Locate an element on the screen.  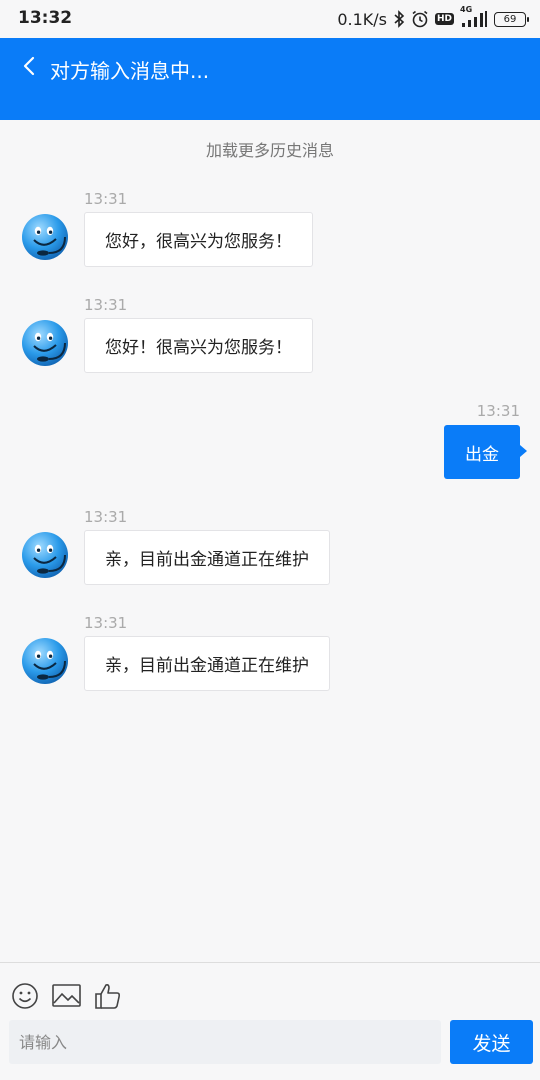
signal-icon: 4G is located at coordinates (474, 16).